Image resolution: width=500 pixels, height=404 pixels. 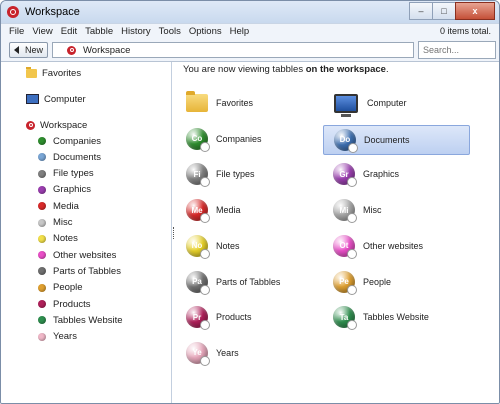 I want to click on tile-documents: Do Documents, so click(x=396, y=139).